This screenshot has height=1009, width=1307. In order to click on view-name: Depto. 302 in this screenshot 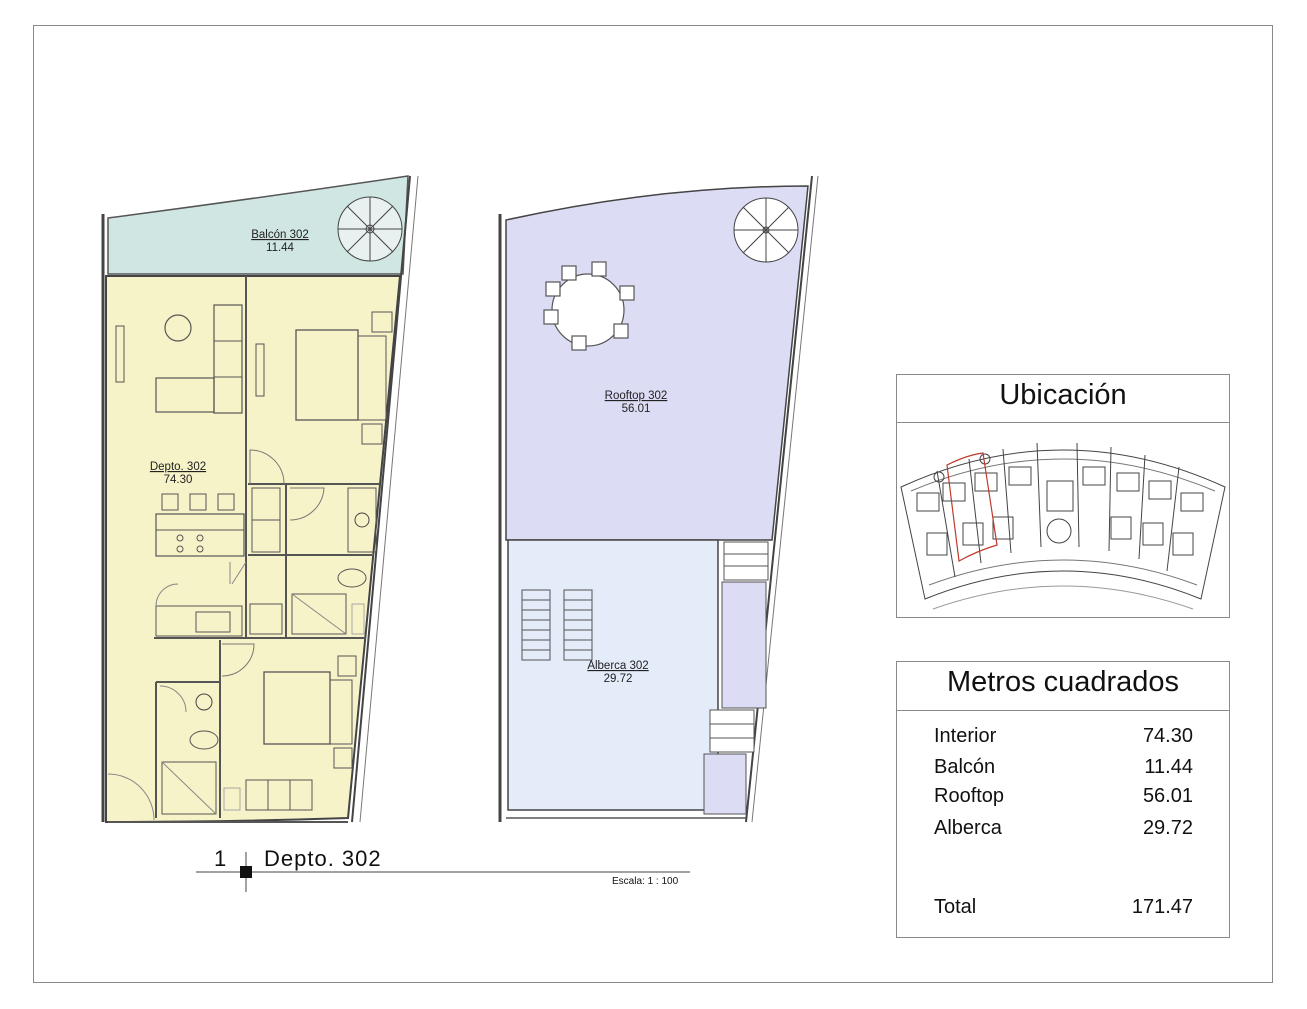, I will do `click(323, 858)`.